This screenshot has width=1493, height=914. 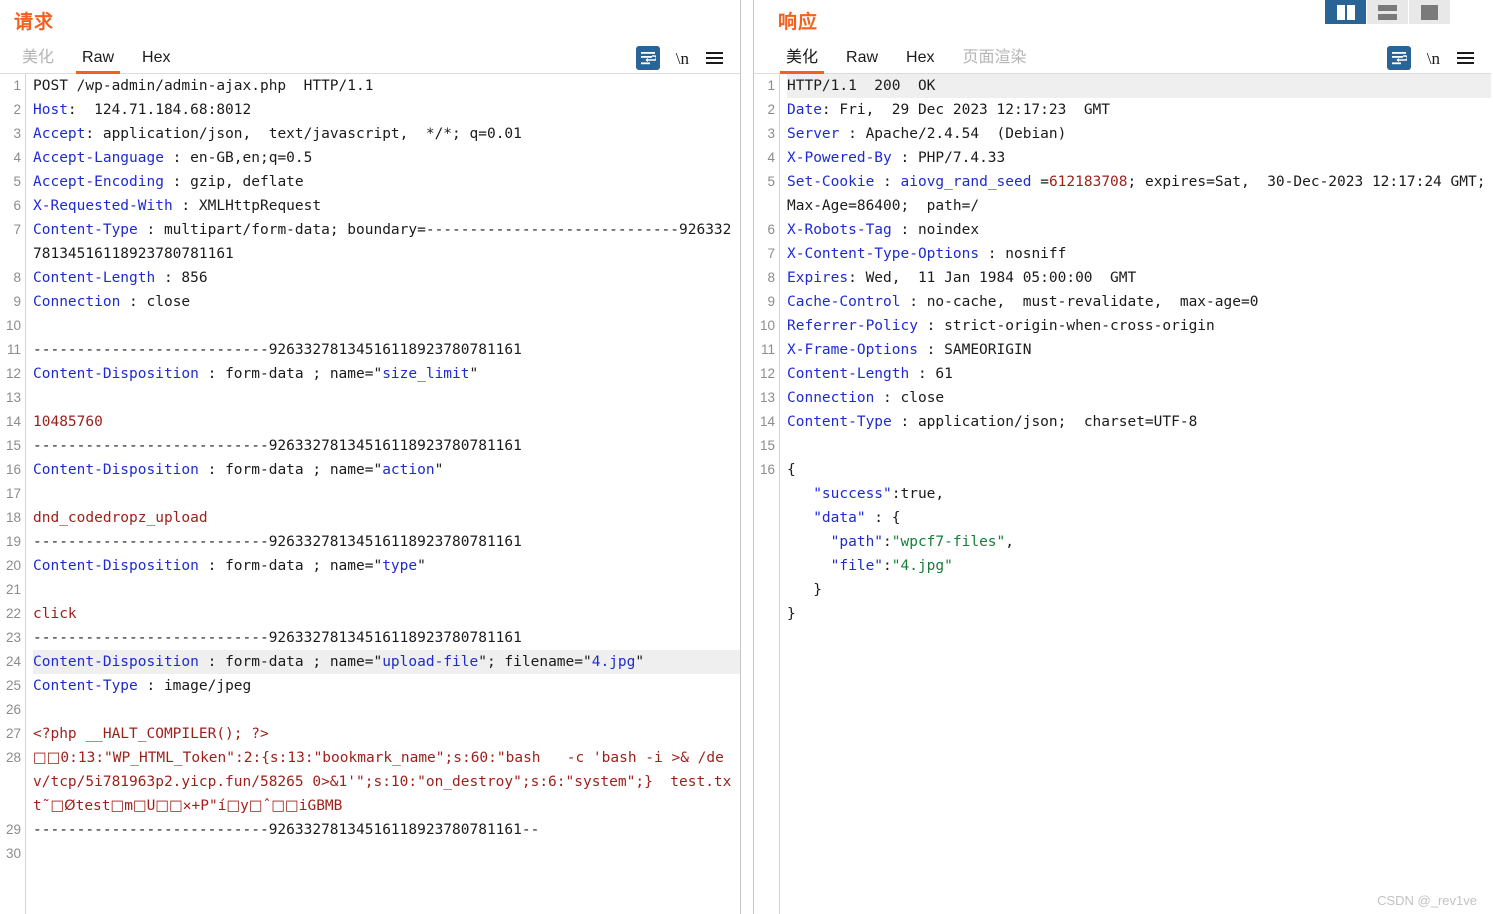 What do you see at coordinates (791, 470) in the screenshot?
I see `code-line: {` at bounding box center [791, 470].